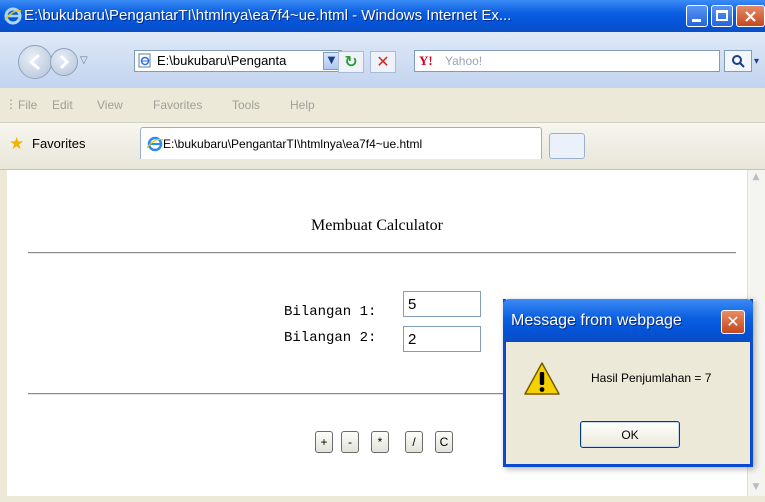  Describe the element at coordinates (330, 338) in the screenshot. I see `label-bilangan-2: Bilangan 2:` at that location.